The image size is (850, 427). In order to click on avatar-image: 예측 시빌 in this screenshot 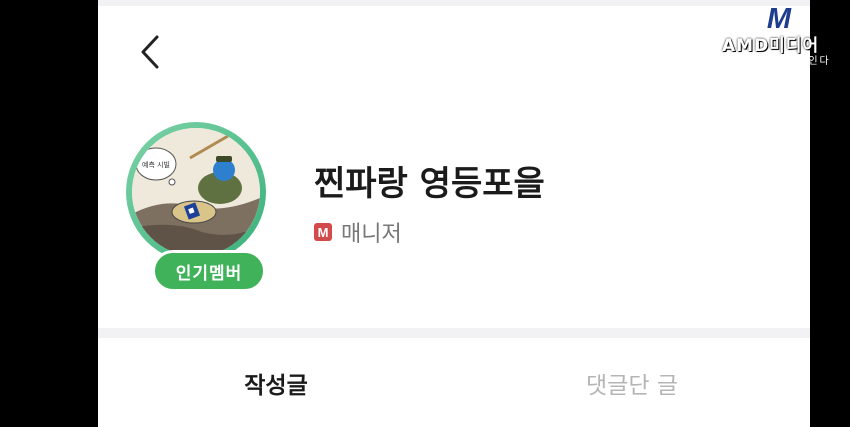, I will do `click(196, 192)`.